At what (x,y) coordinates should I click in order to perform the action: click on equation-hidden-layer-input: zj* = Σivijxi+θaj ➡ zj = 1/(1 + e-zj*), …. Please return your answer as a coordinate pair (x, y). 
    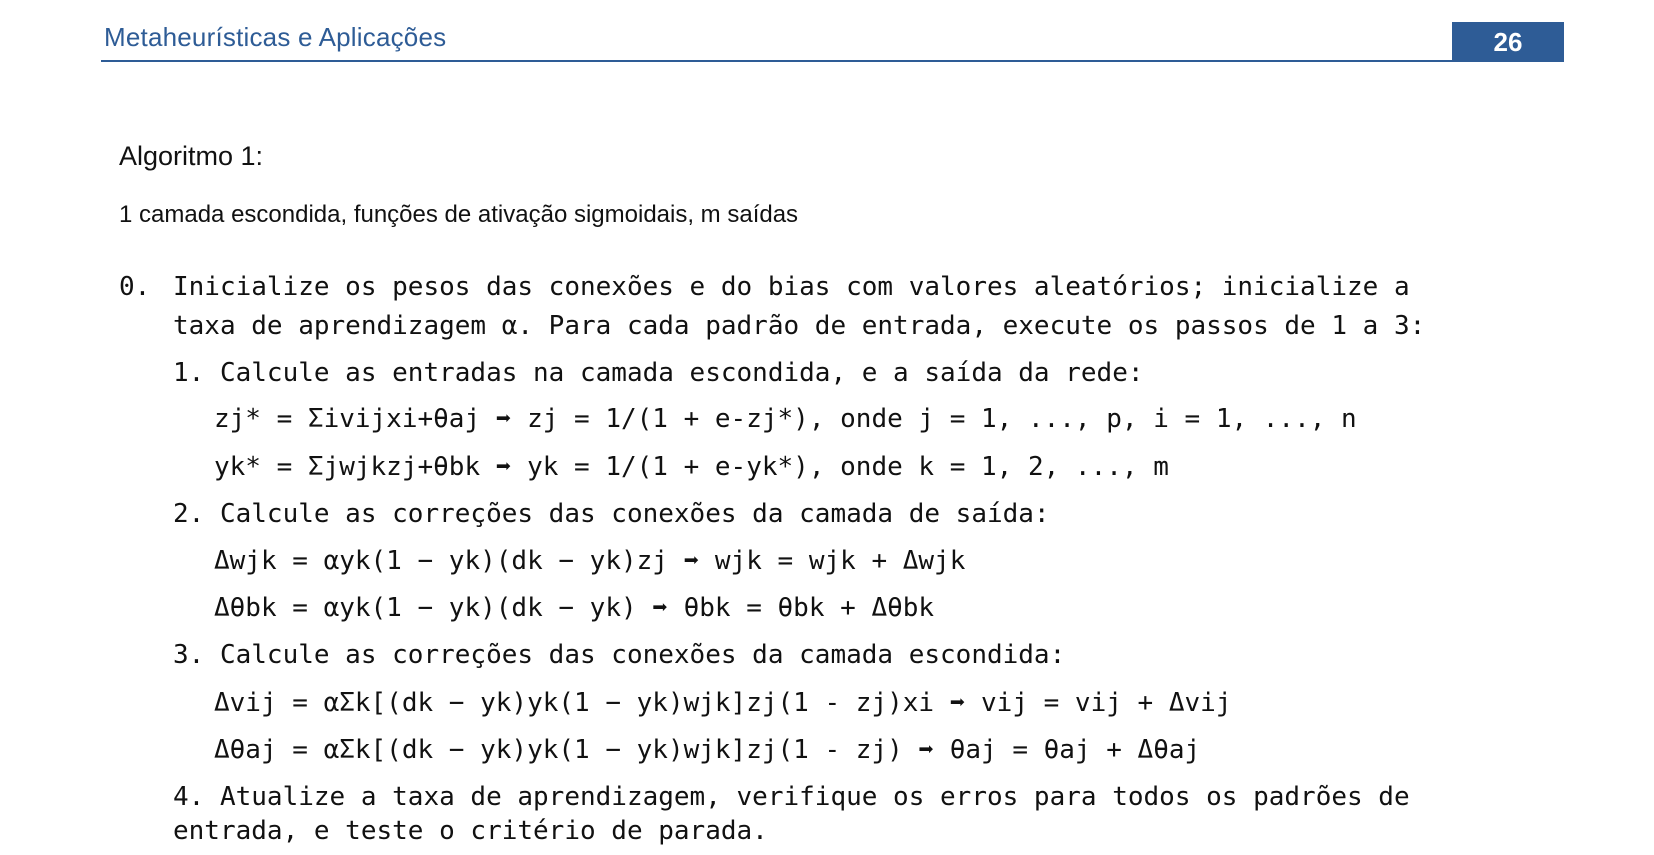
    Looking at the image, I should click on (785, 419).